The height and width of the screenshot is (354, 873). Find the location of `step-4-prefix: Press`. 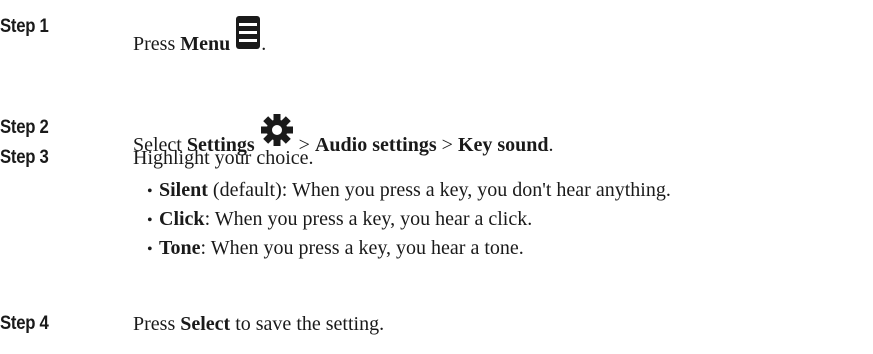

step-4-prefix: Press is located at coordinates (157, 324).